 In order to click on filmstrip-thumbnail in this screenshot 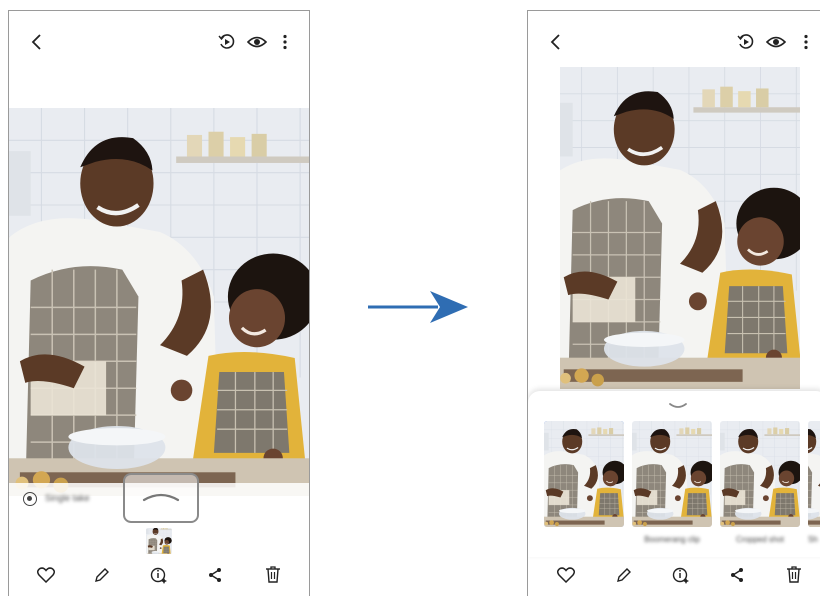, I will do `click(159, 541)`.